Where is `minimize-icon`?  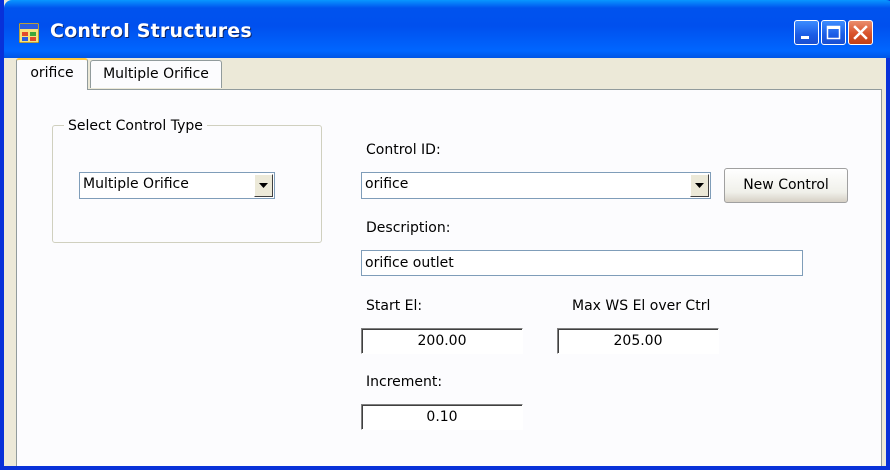
minimize-icon is located at coordinates (805, 37).